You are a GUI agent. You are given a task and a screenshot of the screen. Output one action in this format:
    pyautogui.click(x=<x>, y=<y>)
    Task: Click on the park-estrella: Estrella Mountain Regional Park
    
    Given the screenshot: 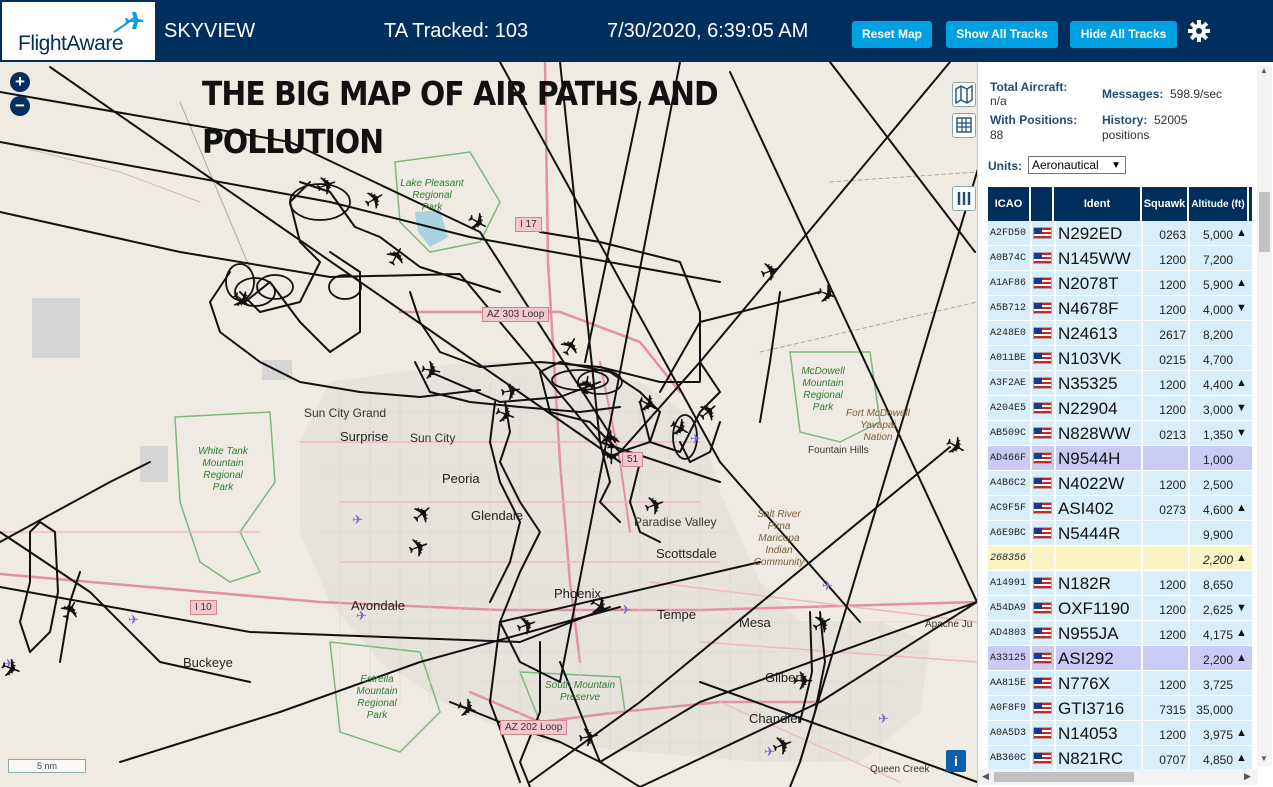 What is the action you would take?
    pyautogui.click(x=377, y=698)
    